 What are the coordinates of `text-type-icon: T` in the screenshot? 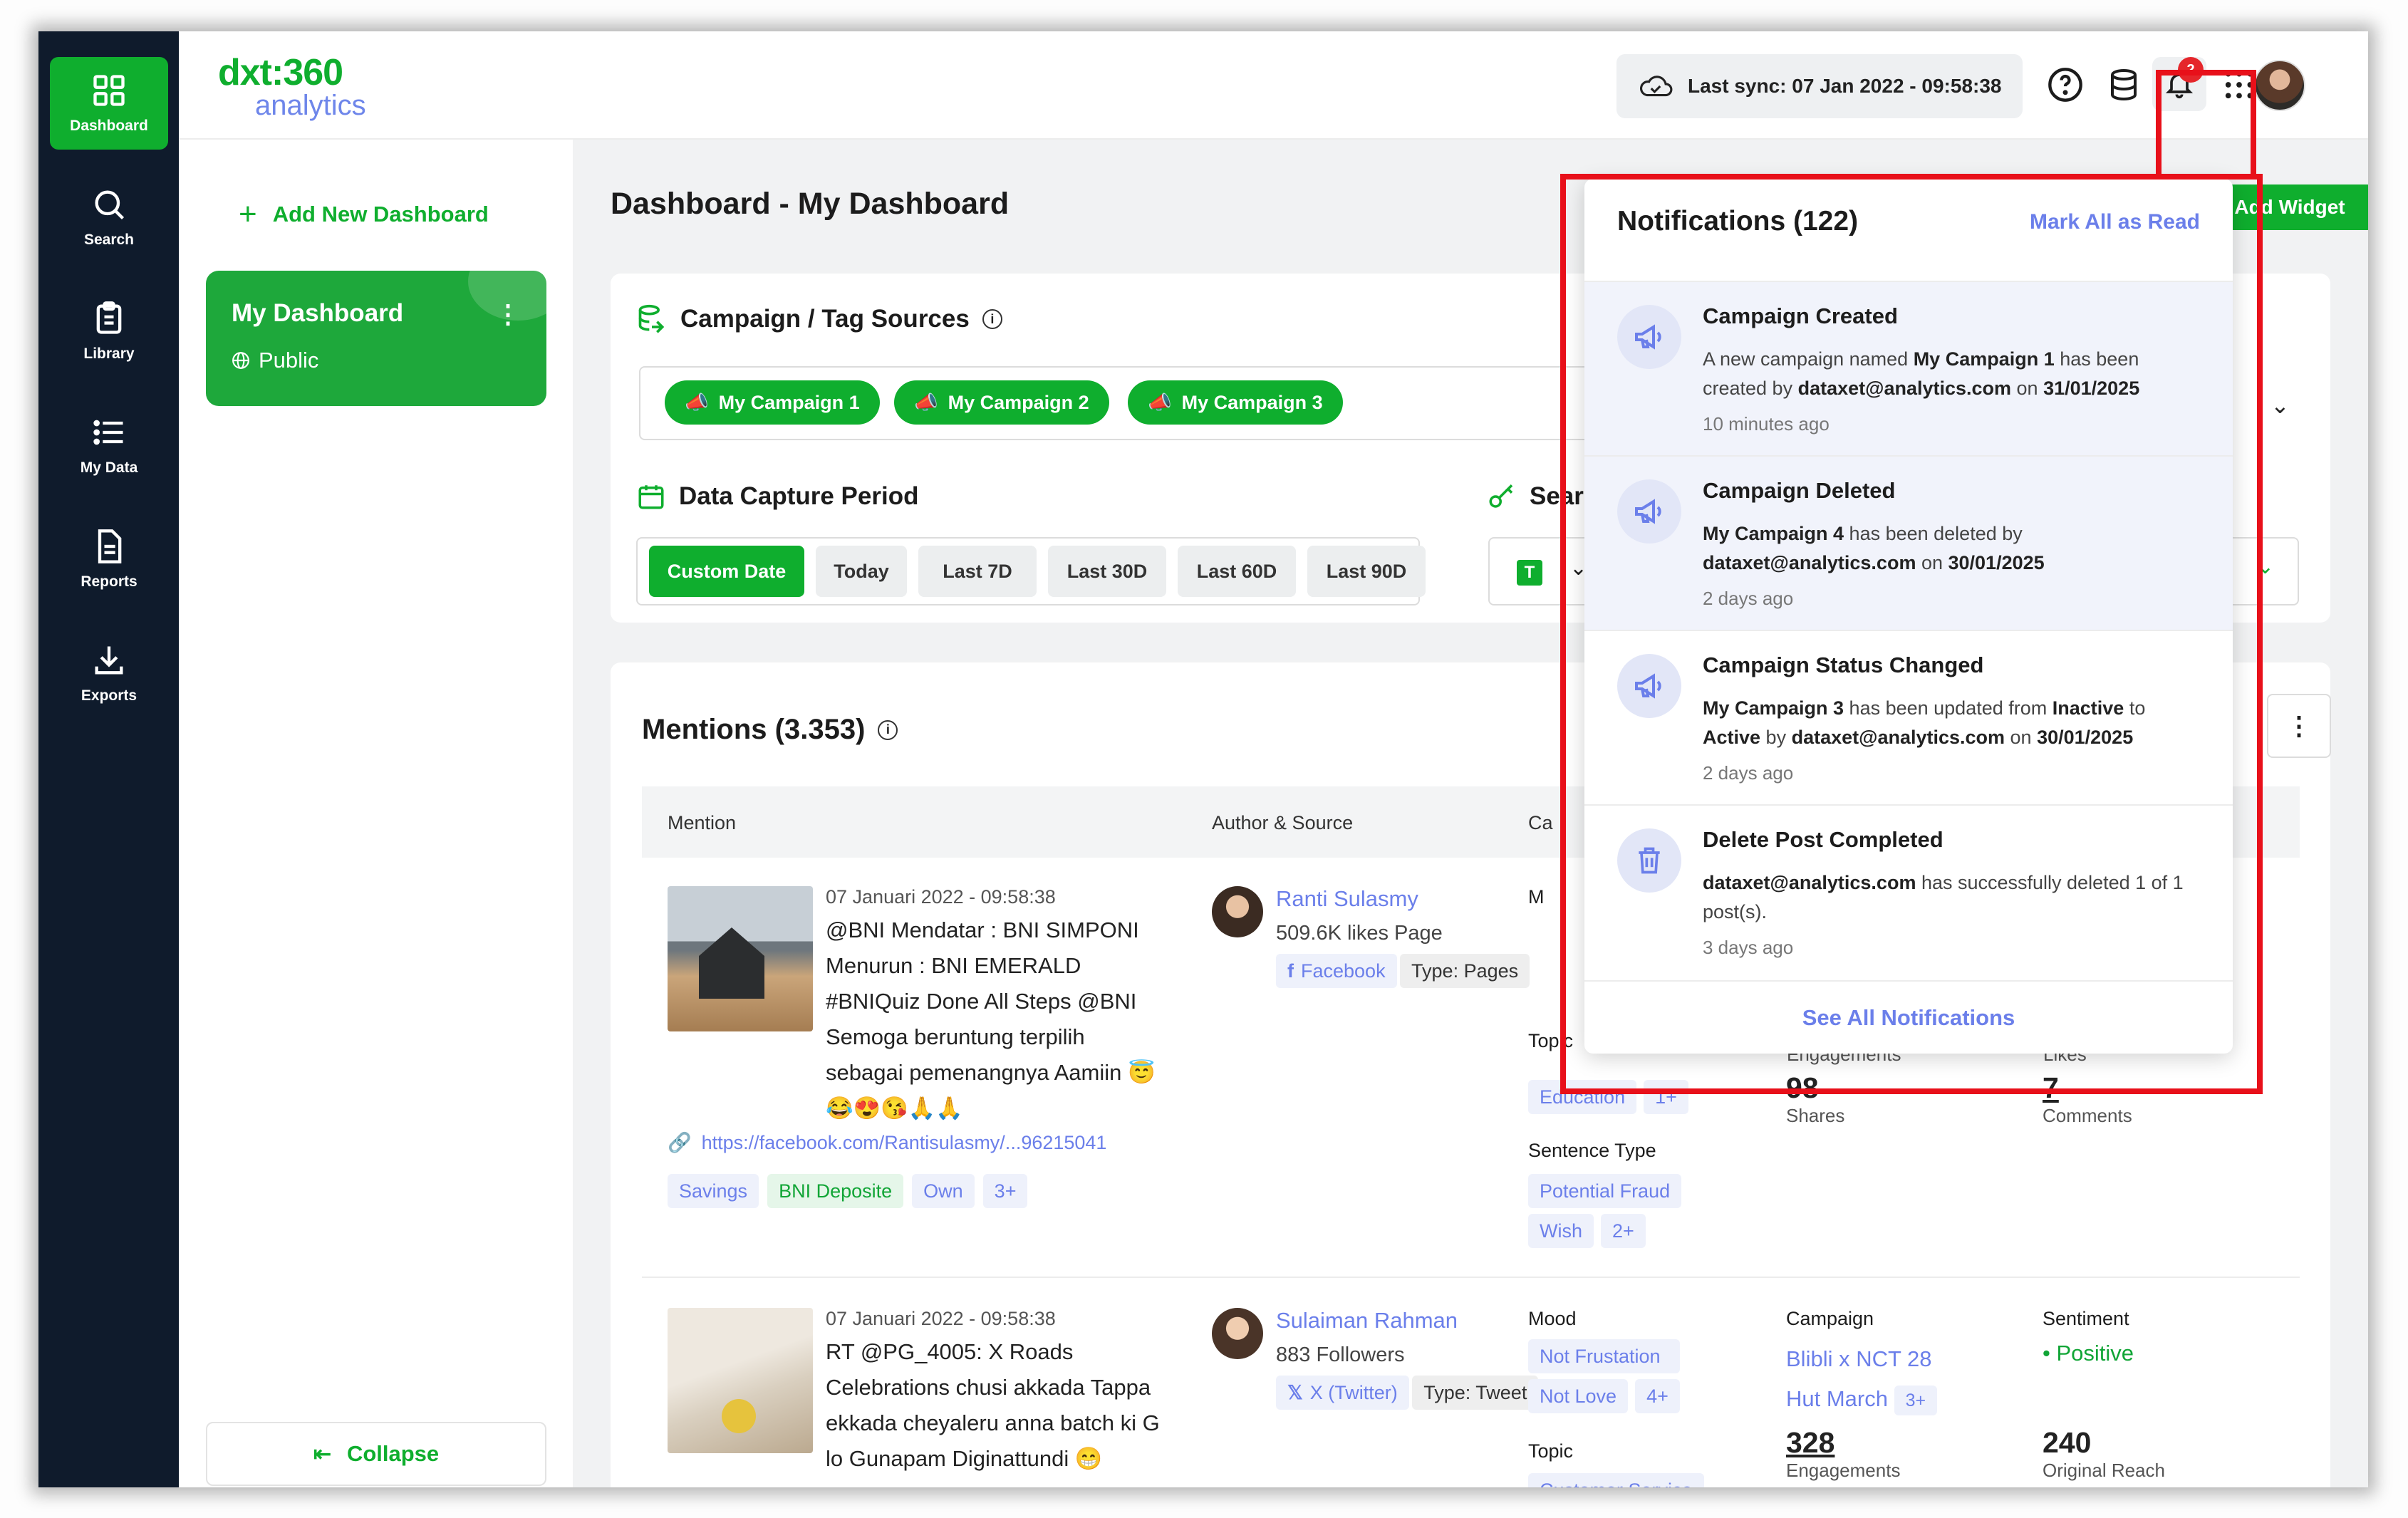 It's located at (1529, 573).